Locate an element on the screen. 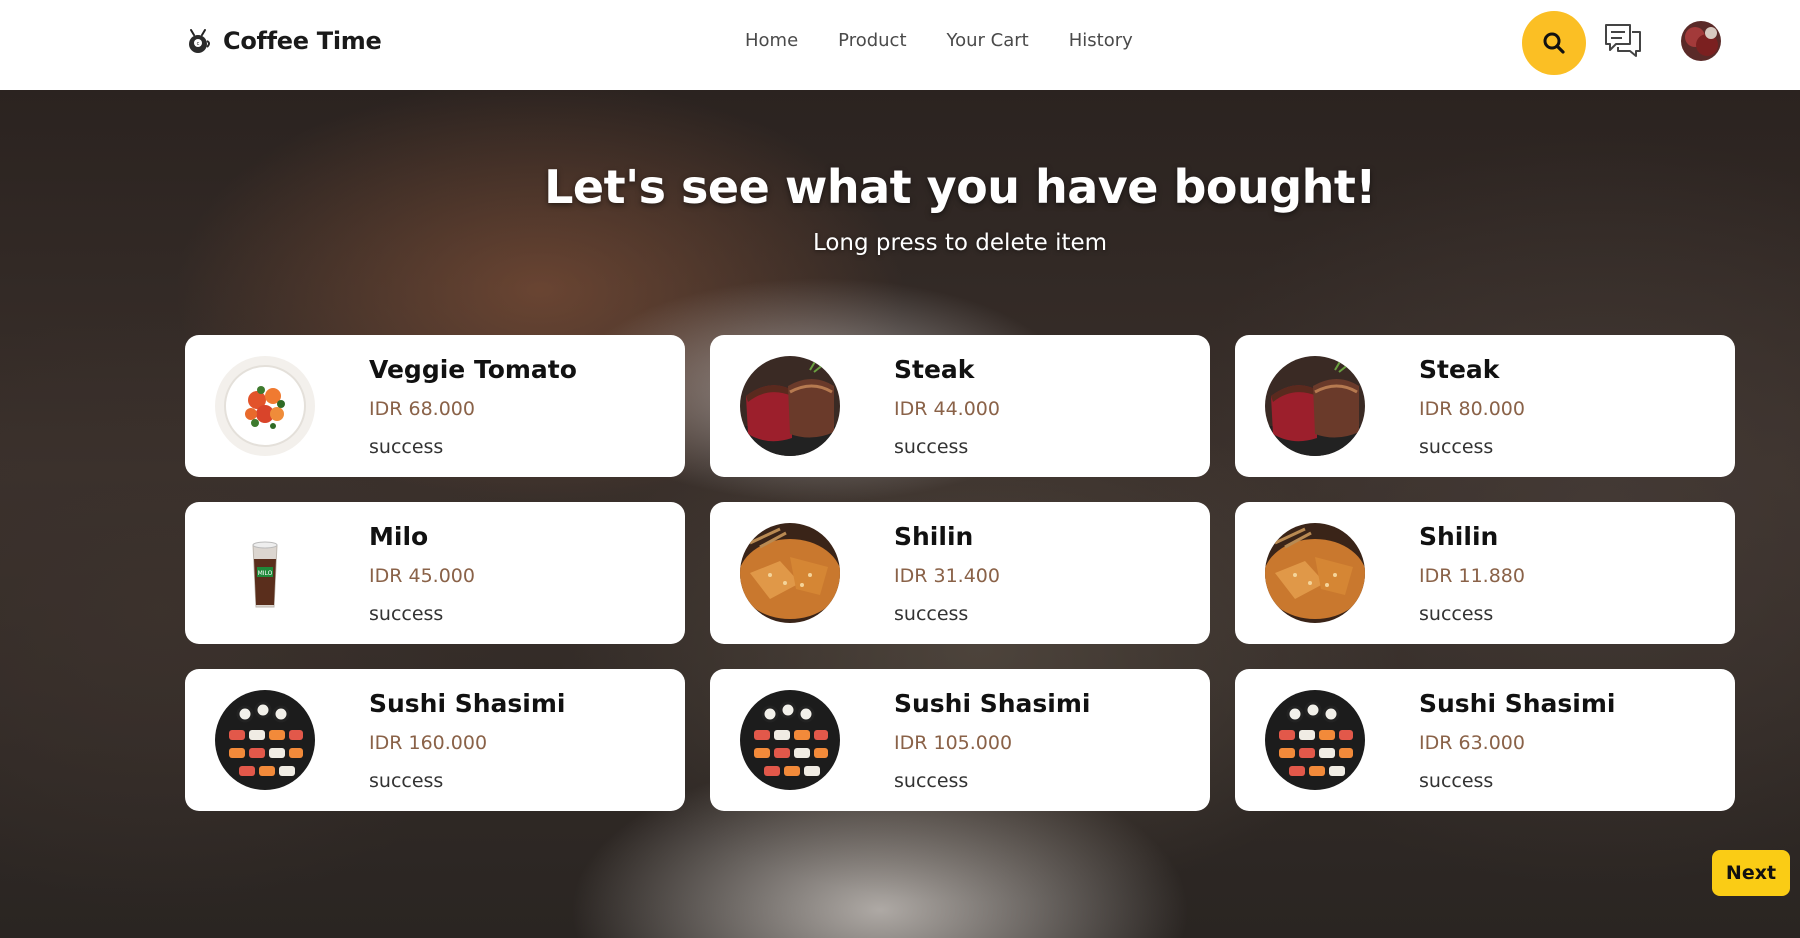 This screenshot has width=1800, height=938. app-name: Coffee Time is located at coordinates (302, 41).